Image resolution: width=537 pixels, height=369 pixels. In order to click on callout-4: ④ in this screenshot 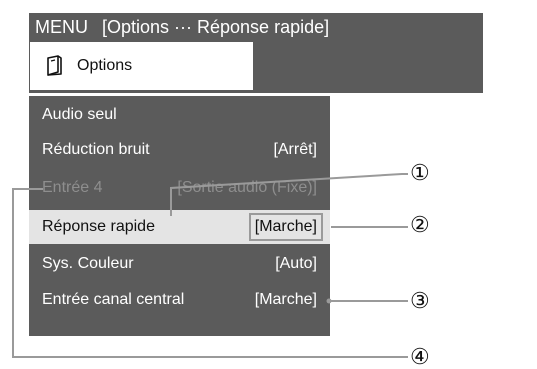, I will do `click(420, 356)`.